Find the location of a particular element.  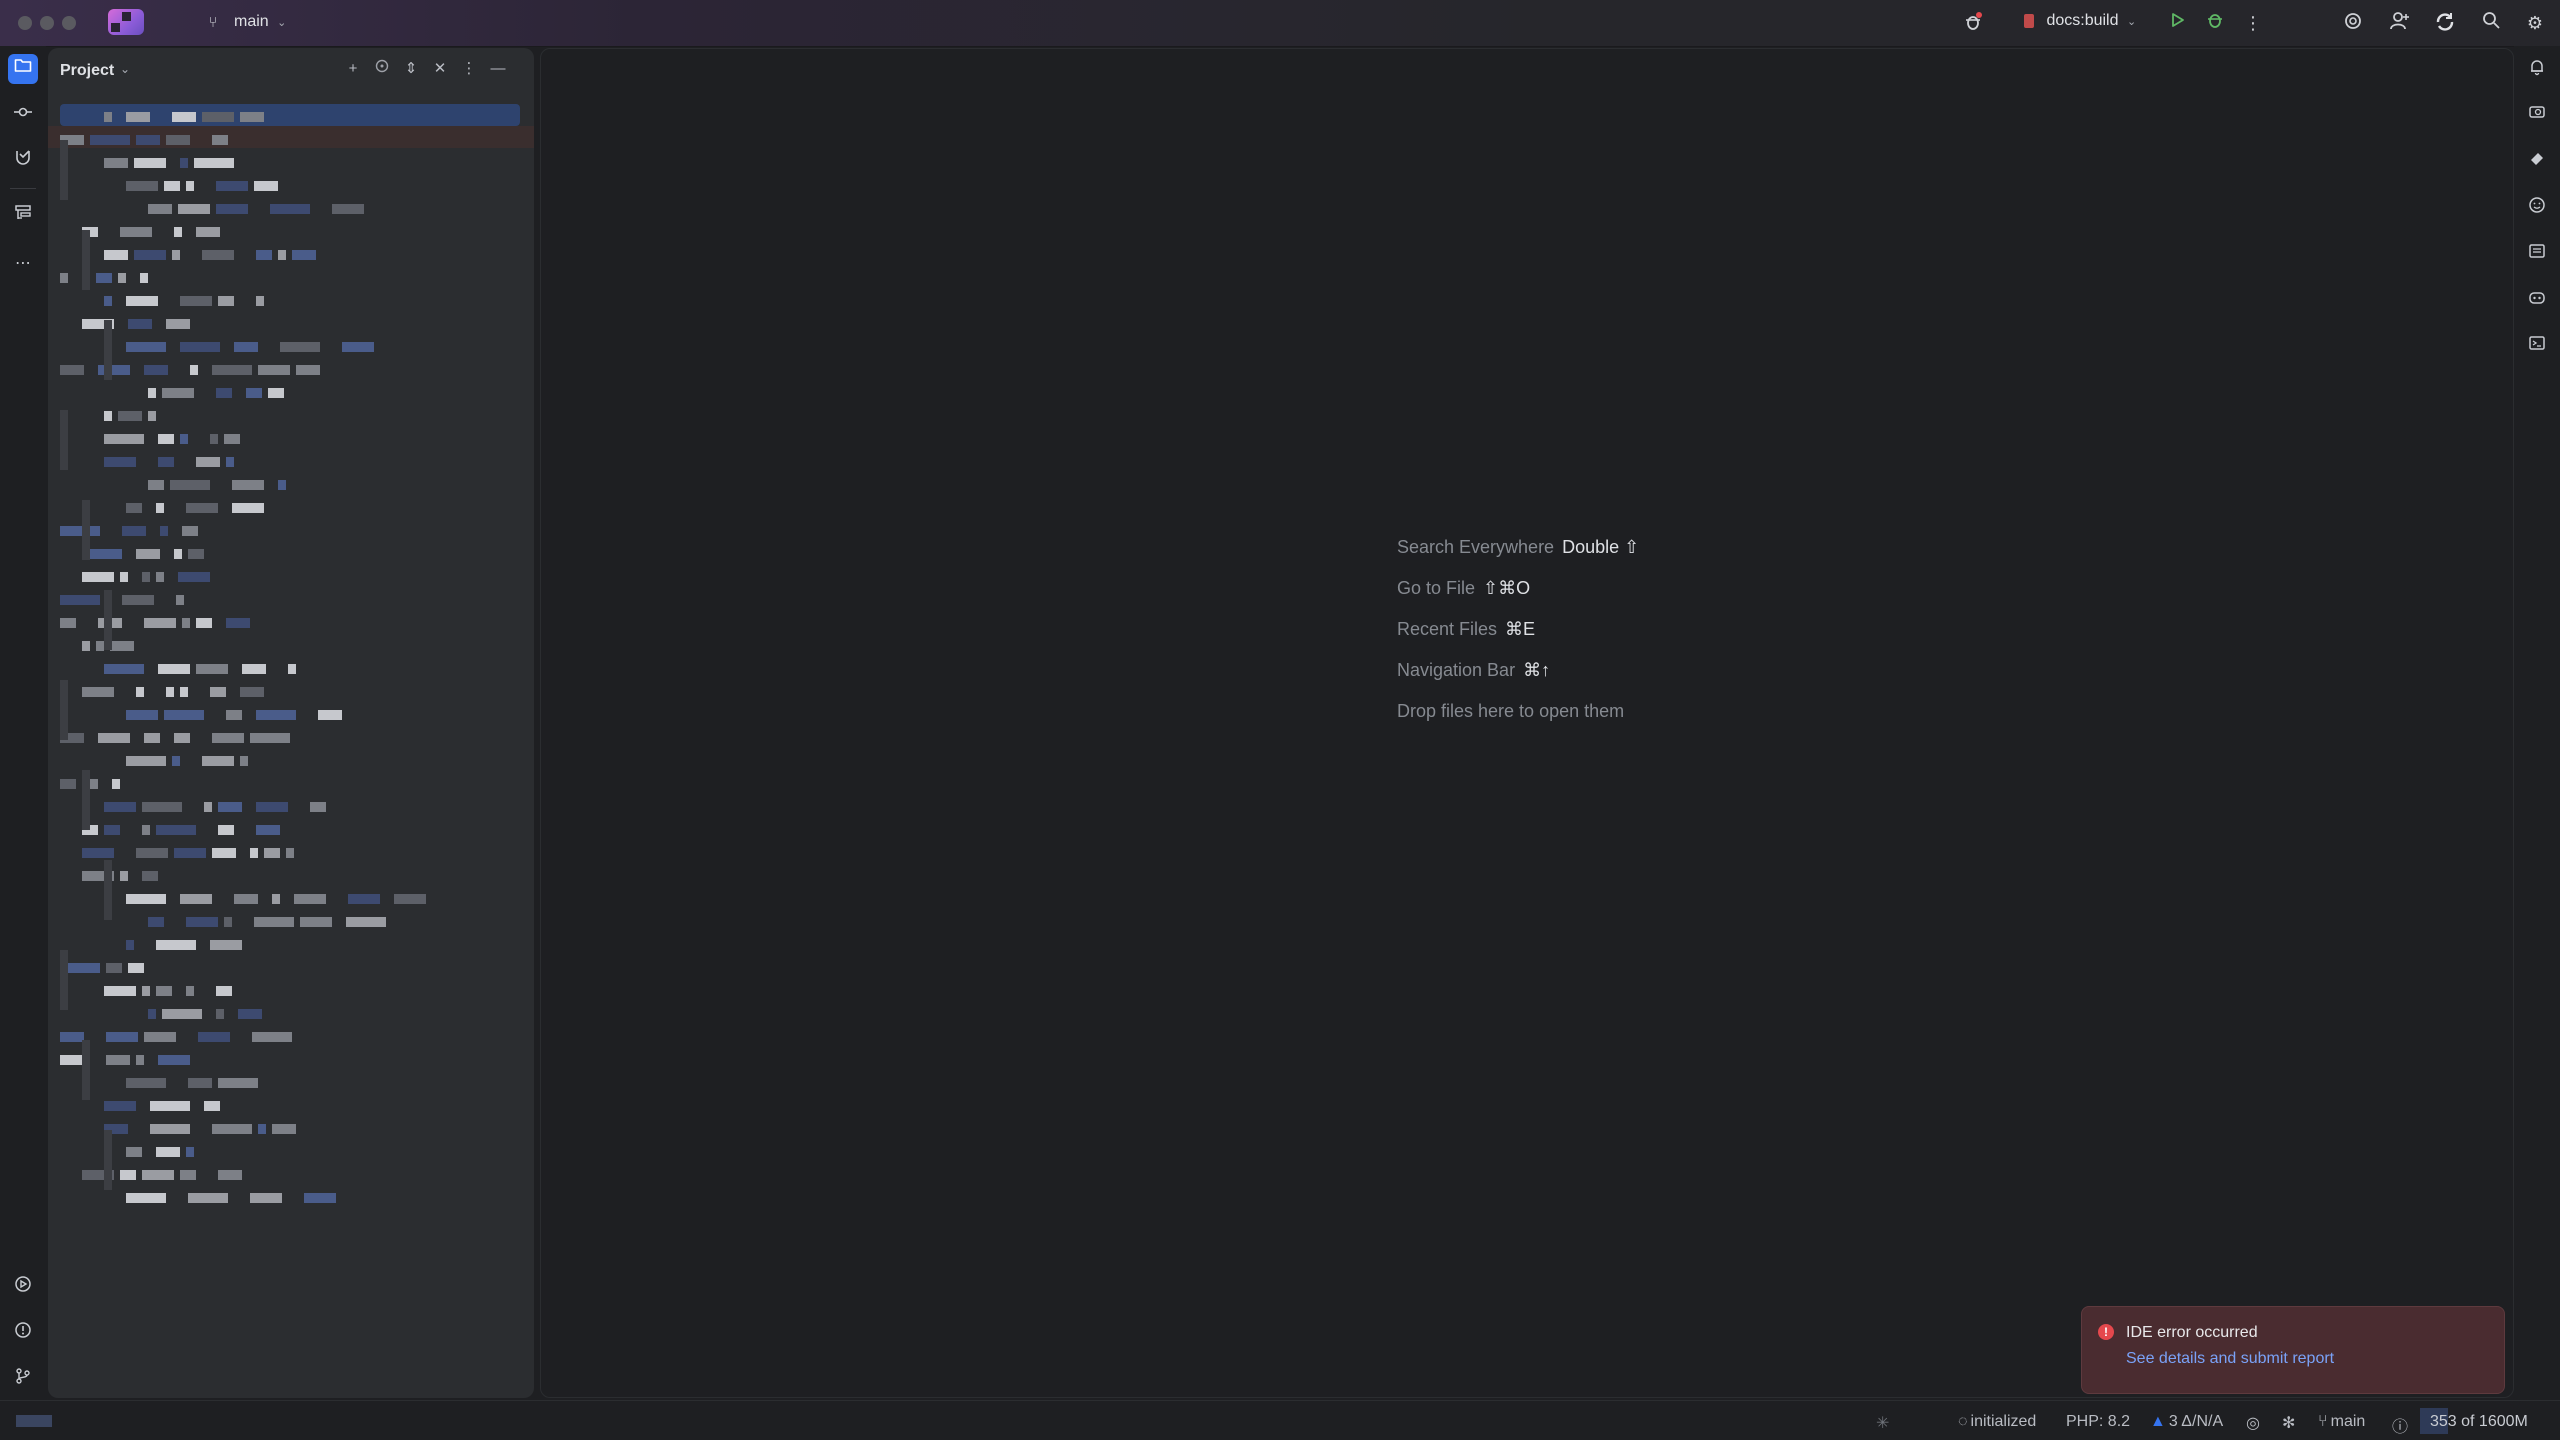

notification-title: IDE error occurred is located at coordinates (2192, 1332).